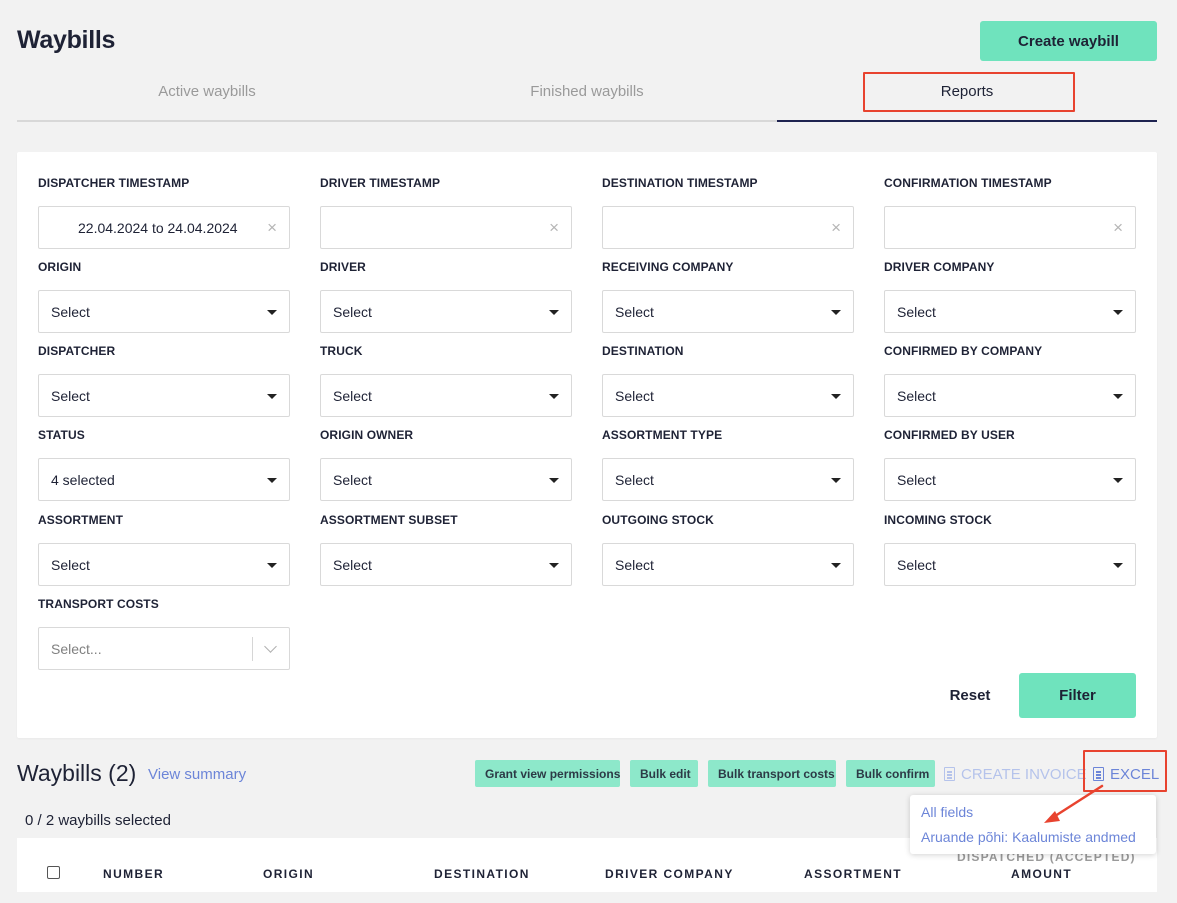  Describe the element at coordinates (967, 95) in the screenshot. I see `tab-reports: Reports` at that location.